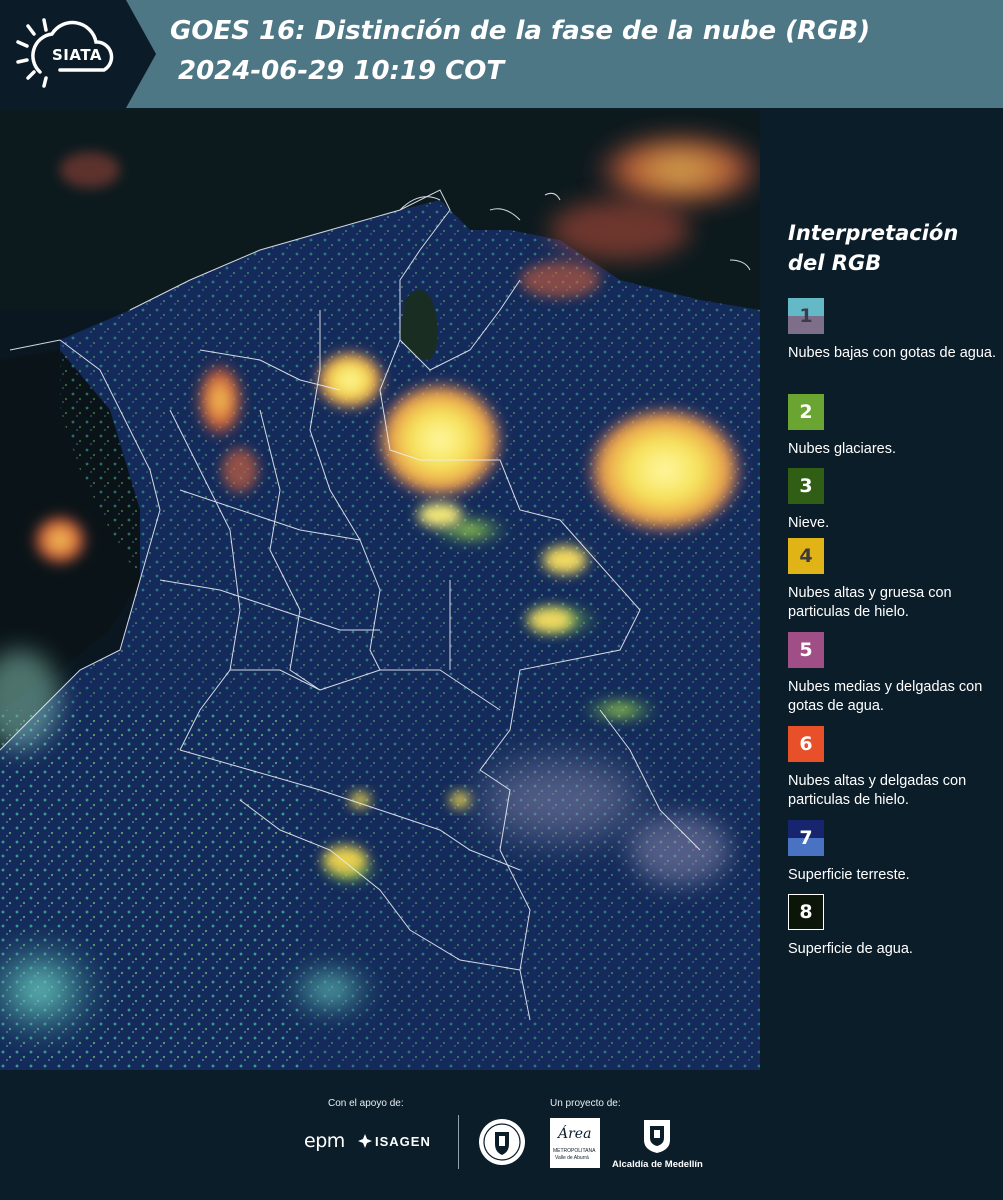  I want to click on isagen-logo: ISAGEN, so click(403, 1141).